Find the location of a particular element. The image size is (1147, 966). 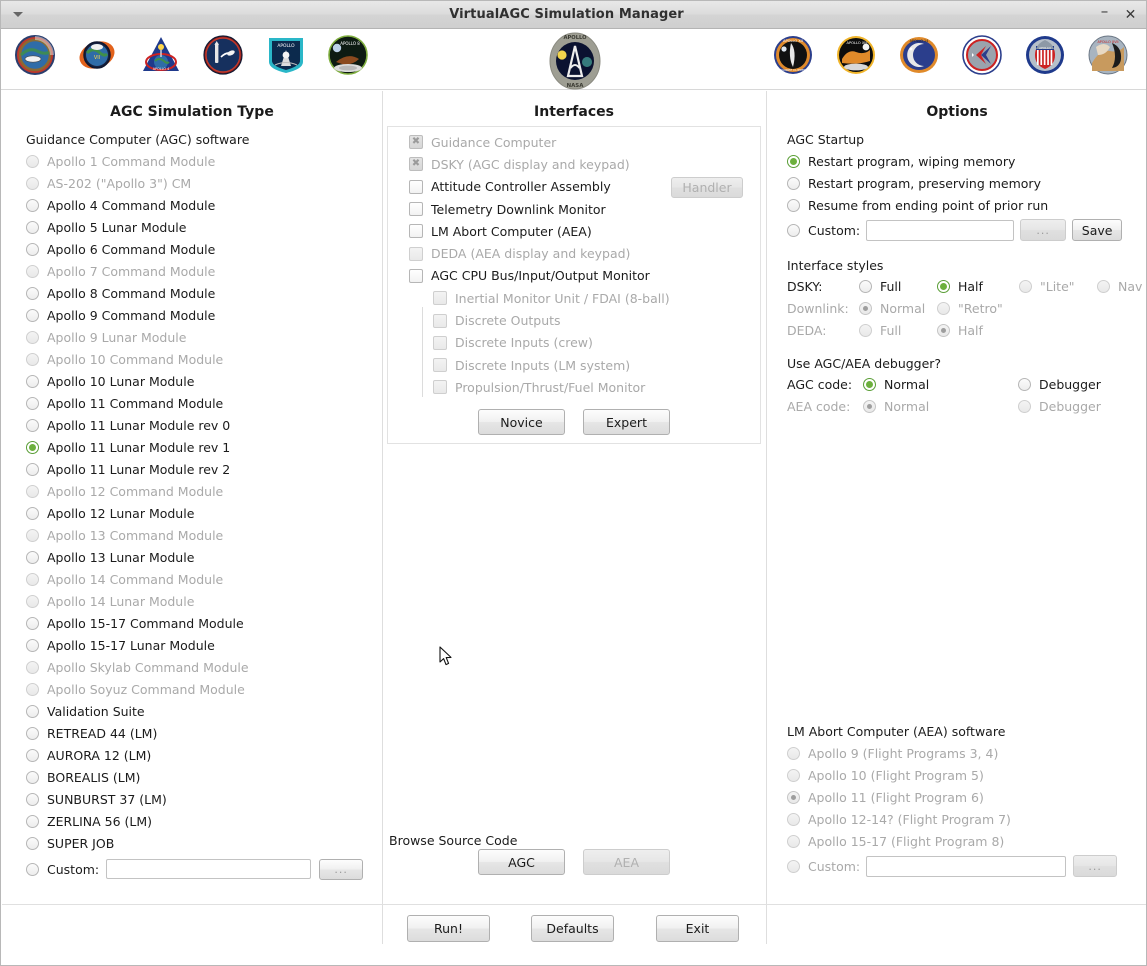

interface-item-row: Telemetry Downlink Monitor is located at coordinates (579, 209).